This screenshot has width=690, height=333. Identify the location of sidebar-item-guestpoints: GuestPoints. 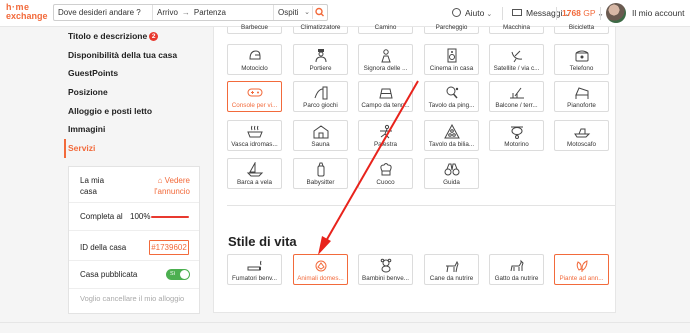
(135, 73).